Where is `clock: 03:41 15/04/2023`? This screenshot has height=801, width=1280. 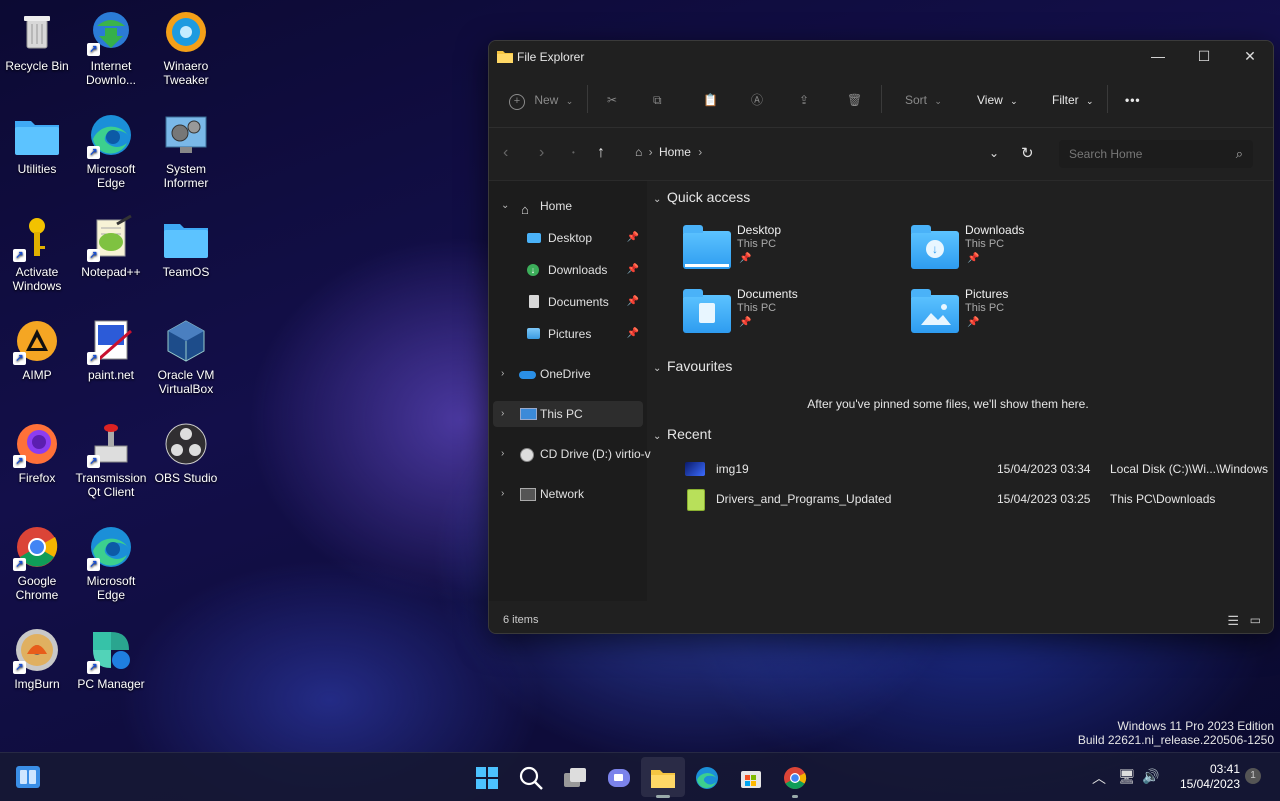 clock: 03:41 15/04/2023 is located at coordinates (1205, 777).